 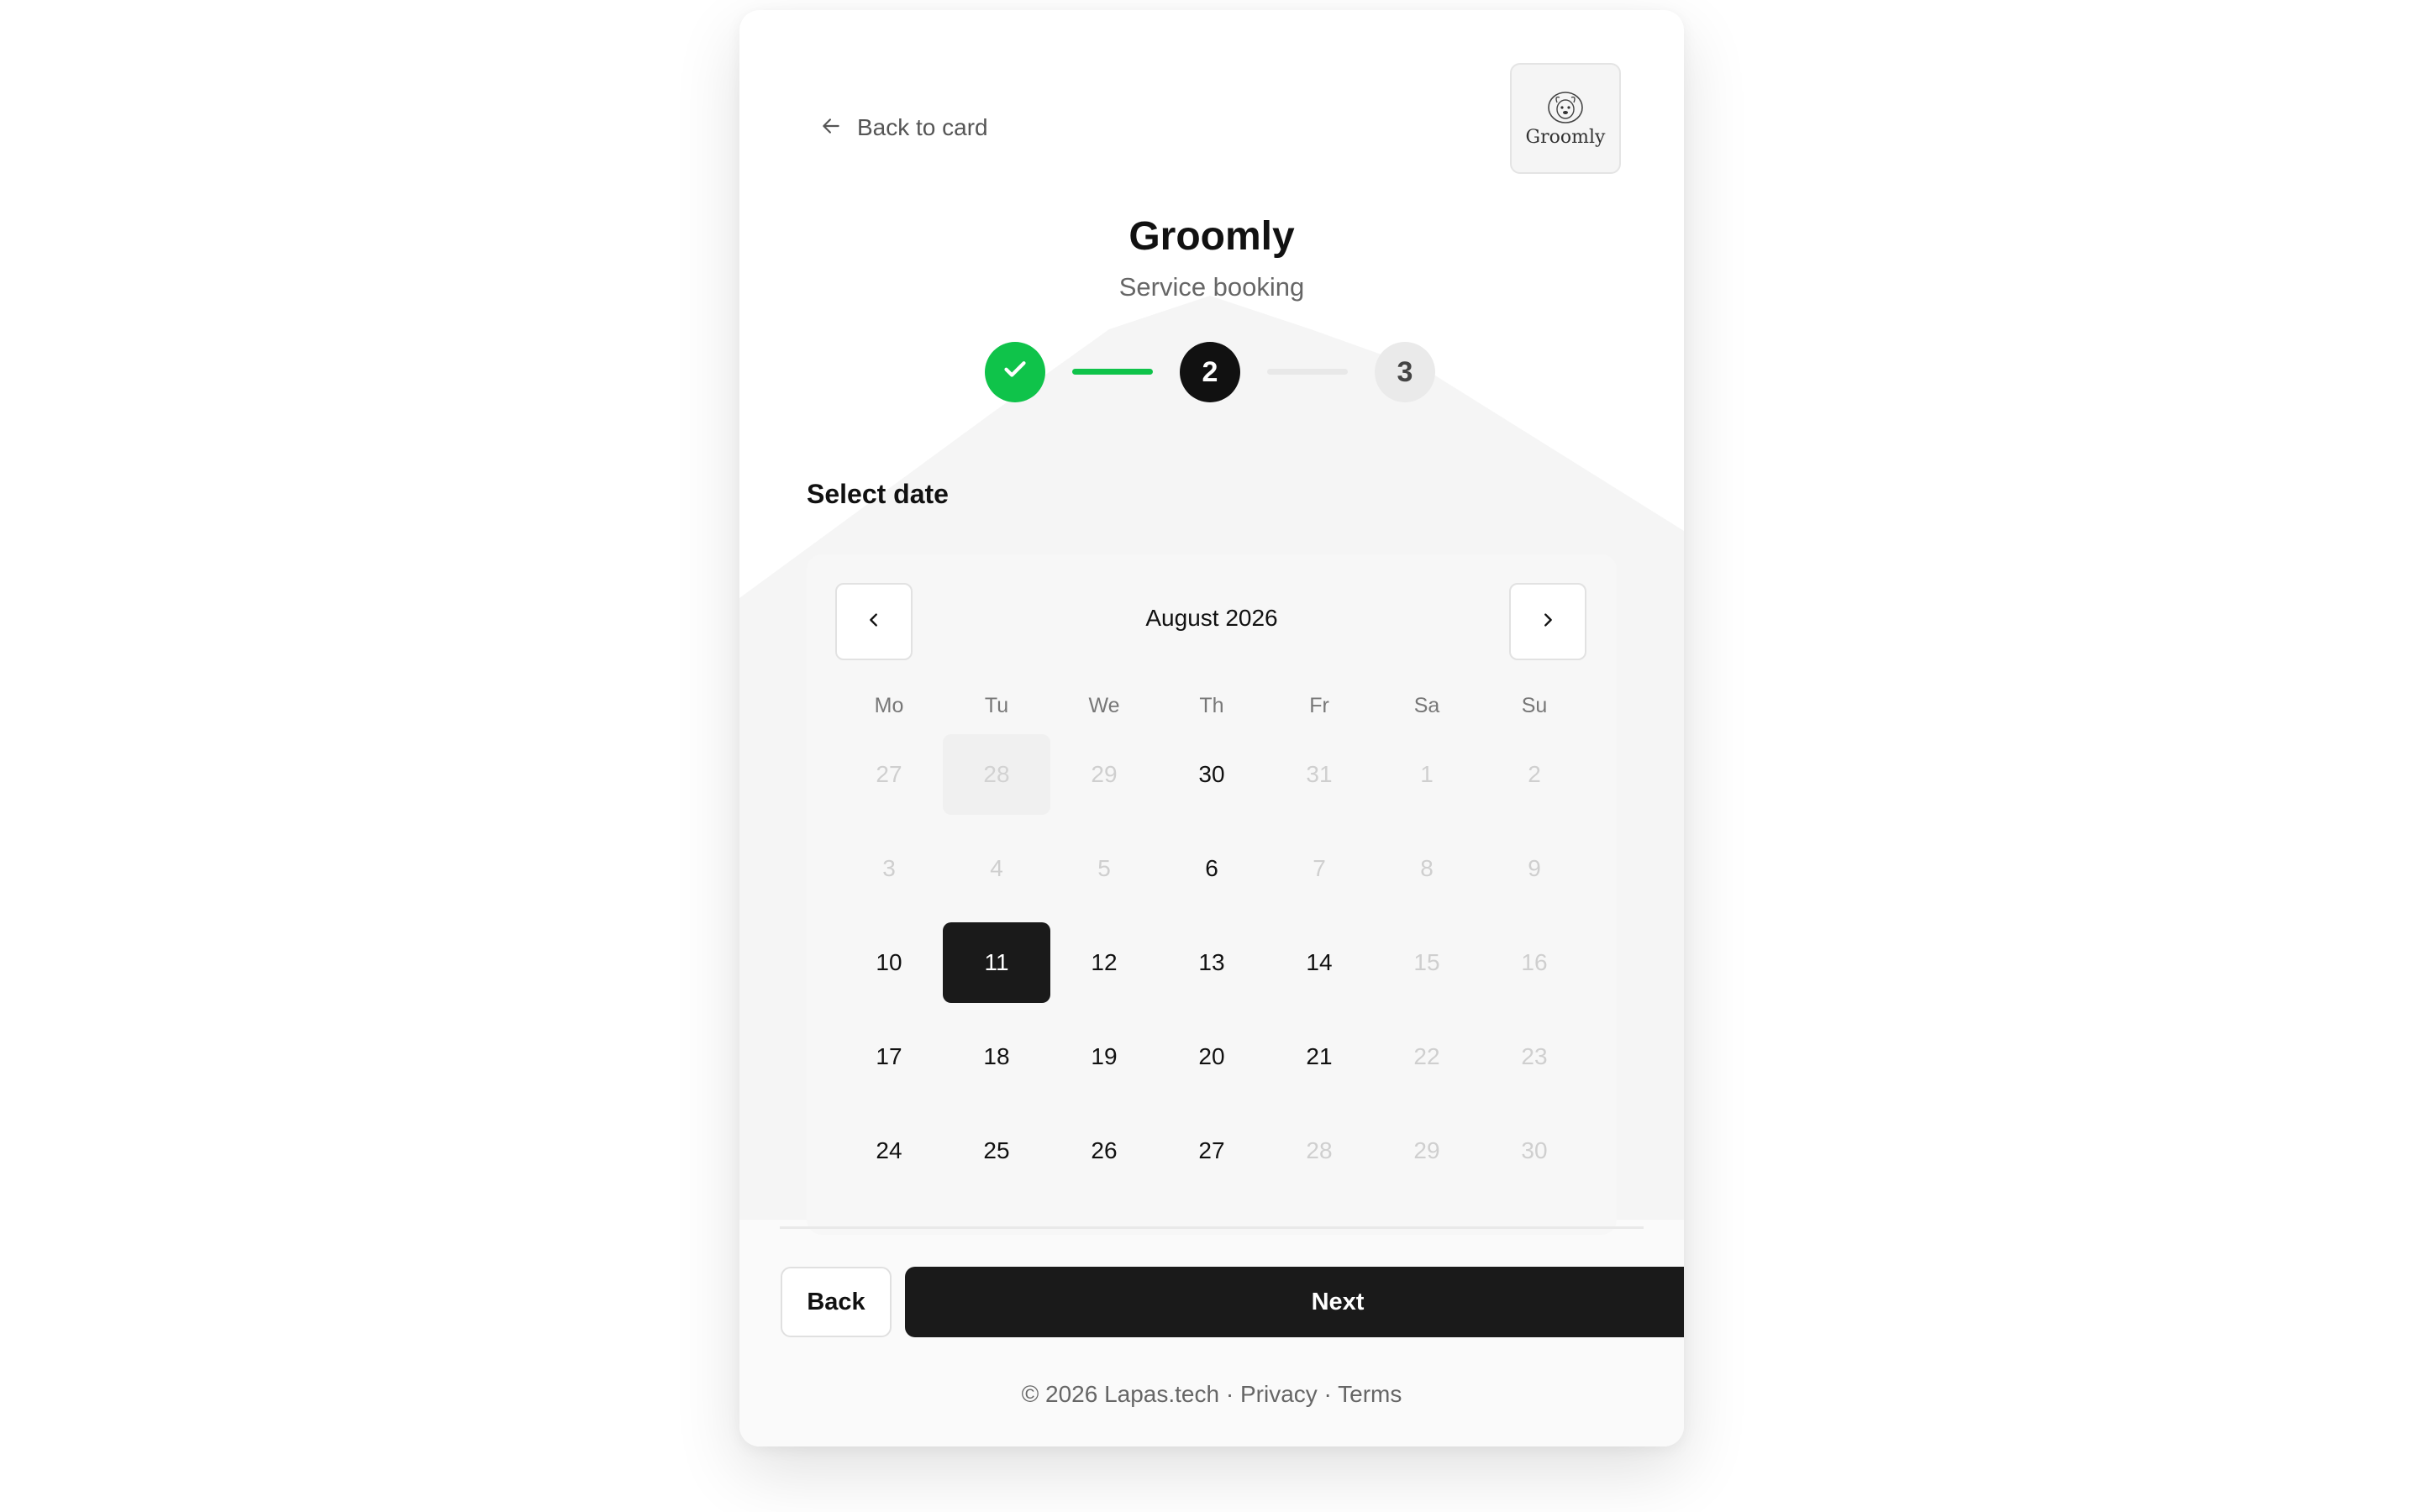 What do you see at coordinates (1104, 1150) in the screenshot?
I see `calendar-day: 26` at bounding box center [1104, 1150].